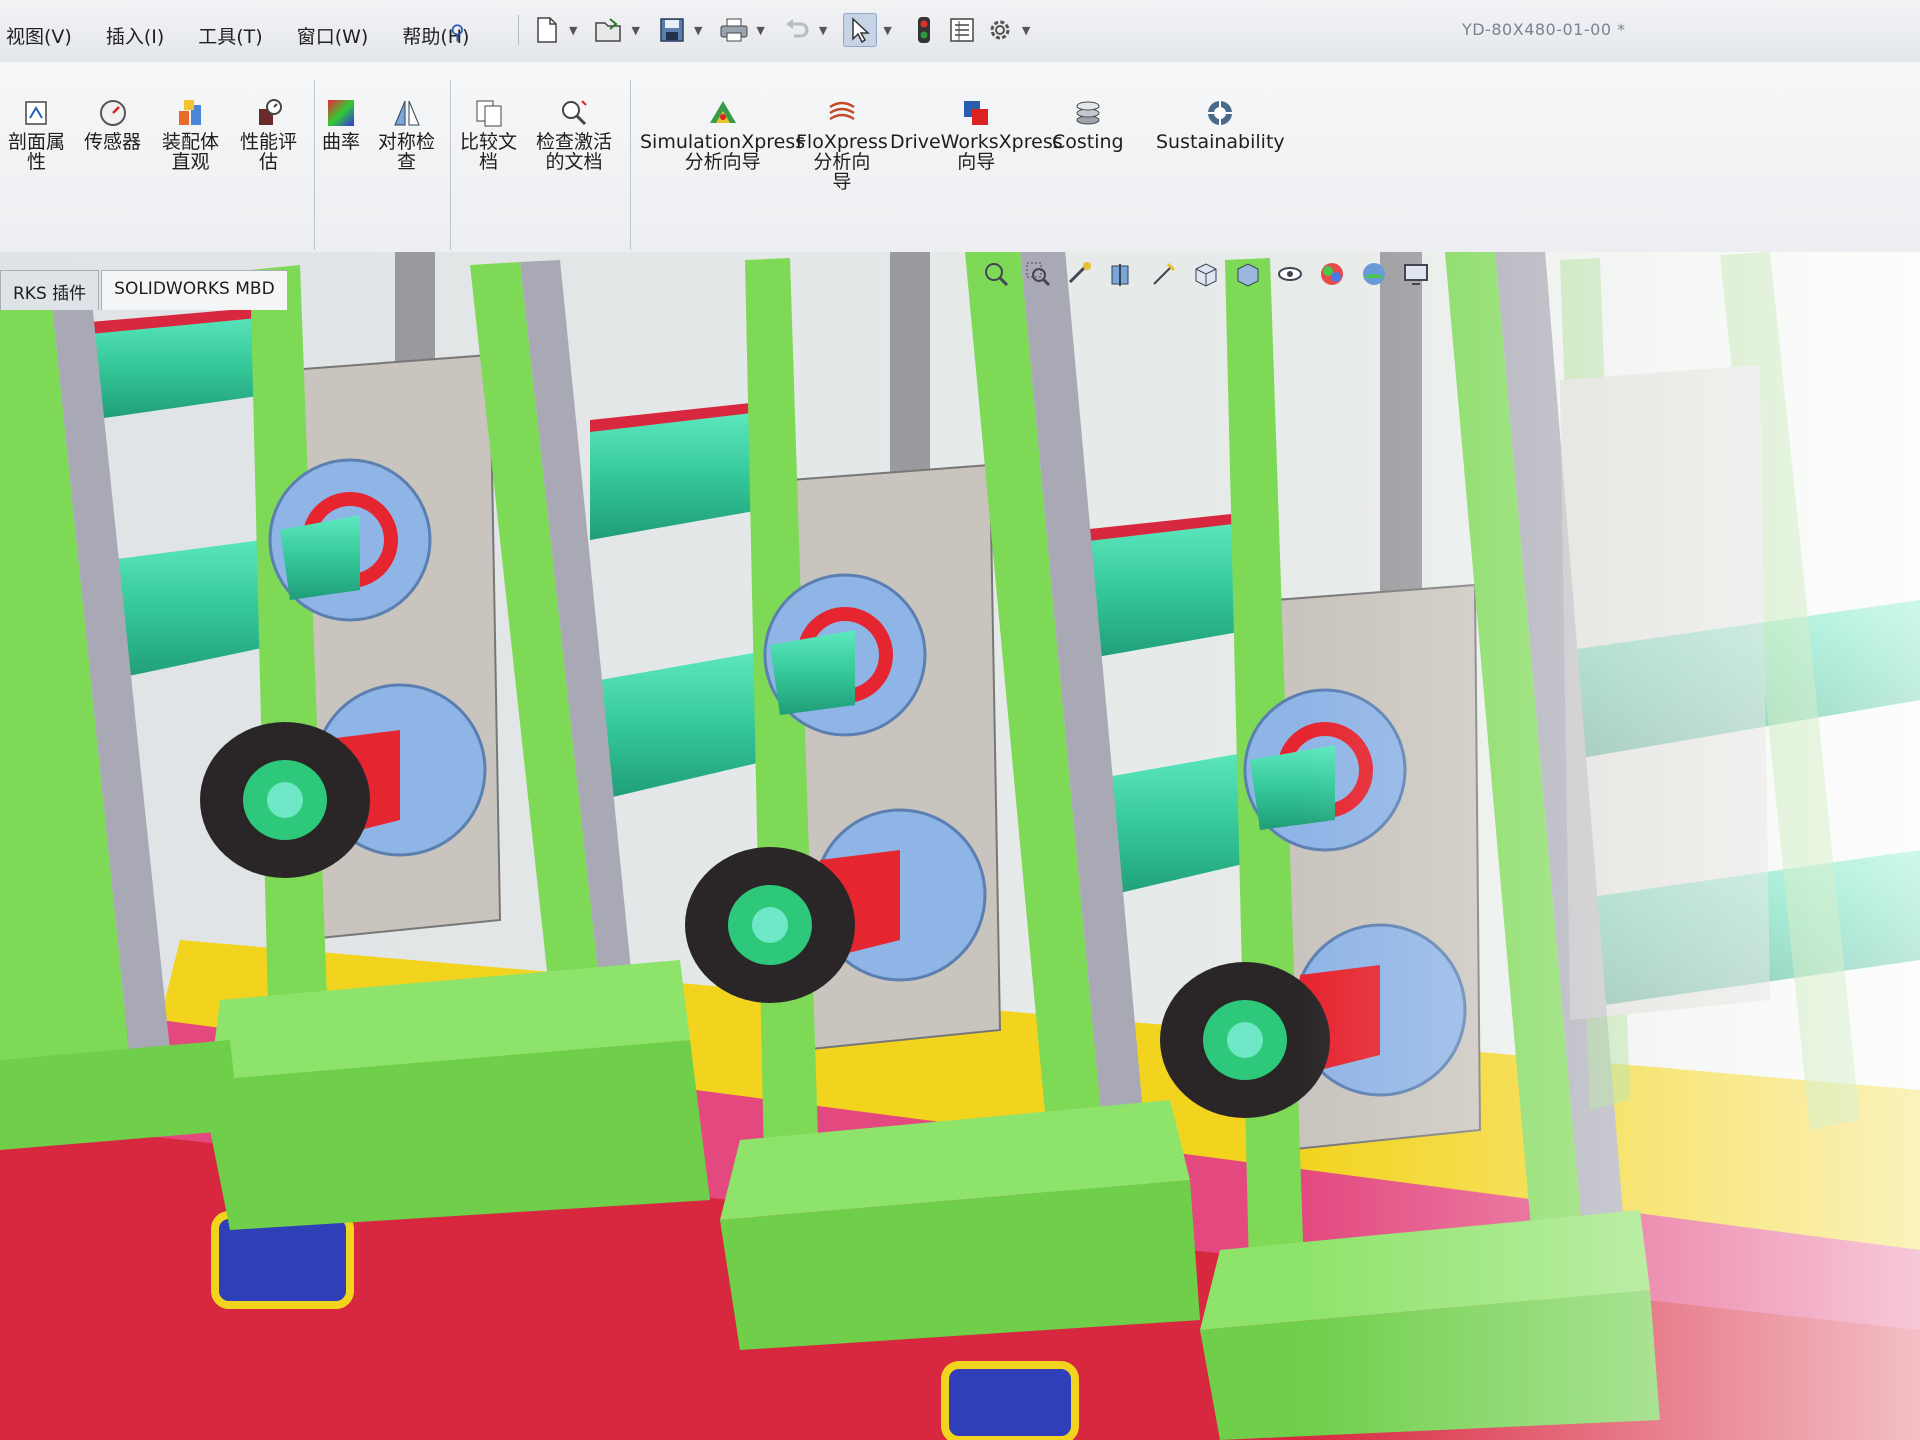  Describe the element at coordinates (37, 113) in the screenshot. I see `section-properties-icon` at that location.